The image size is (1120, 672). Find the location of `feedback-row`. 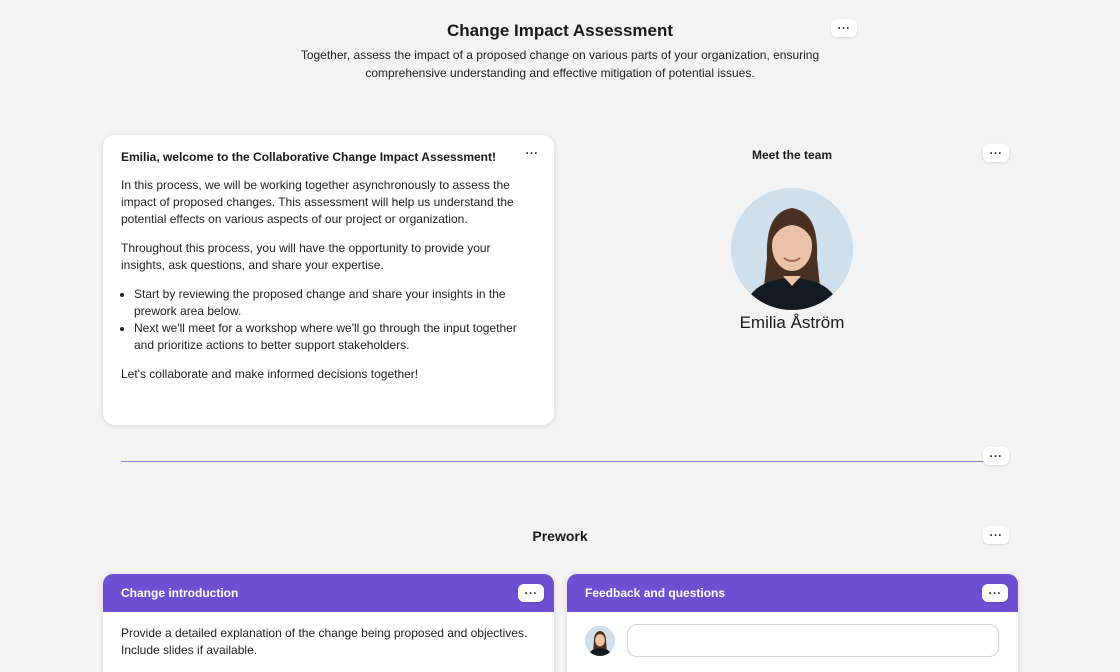

feedback-row is located at coordinates (792, 640).